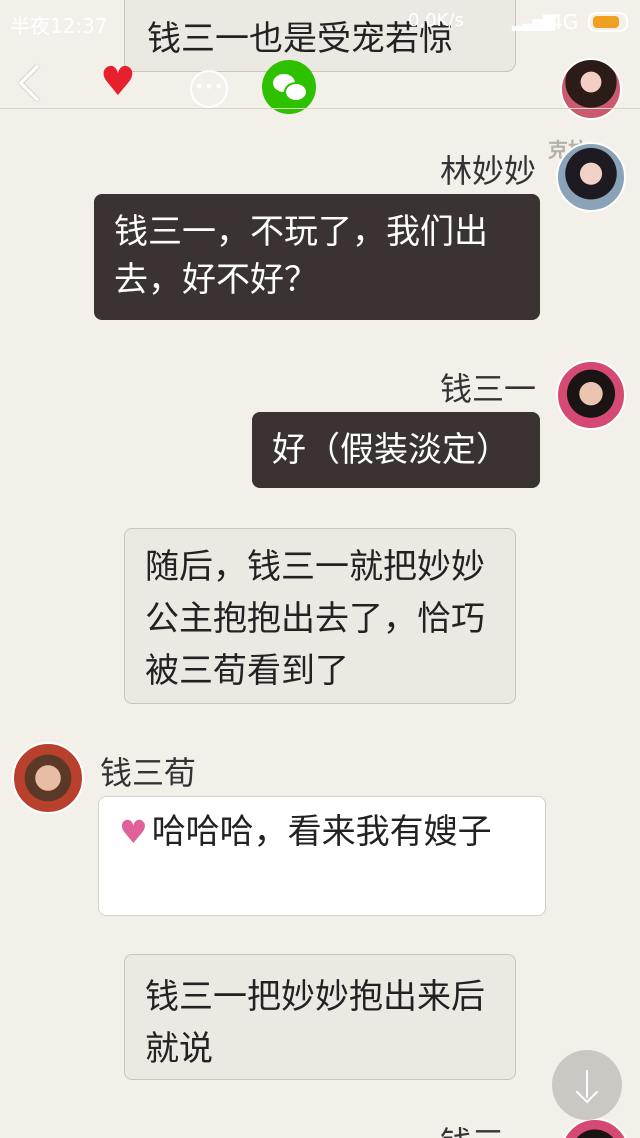 This screenshot has height=1138, width=640. I want to click on sender-name: 钱三荀, so click(148, 773).